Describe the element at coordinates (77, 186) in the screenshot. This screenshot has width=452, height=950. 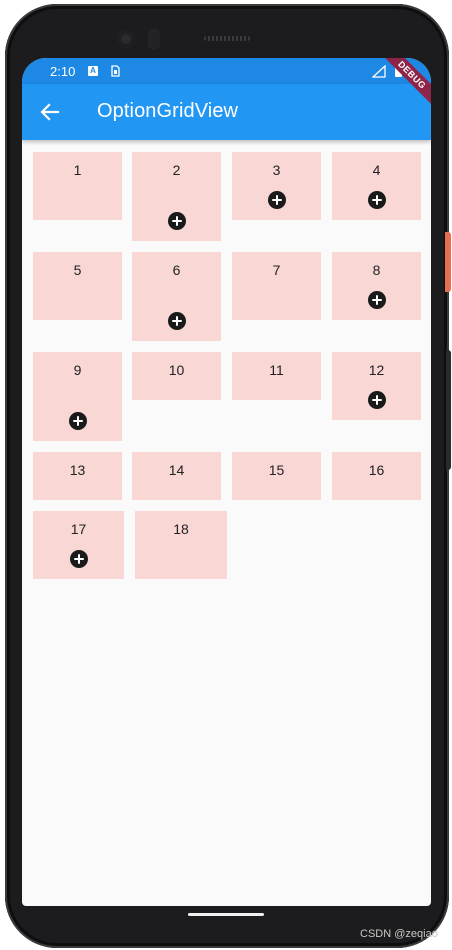
I see `grid-item-1: 1` at that location.